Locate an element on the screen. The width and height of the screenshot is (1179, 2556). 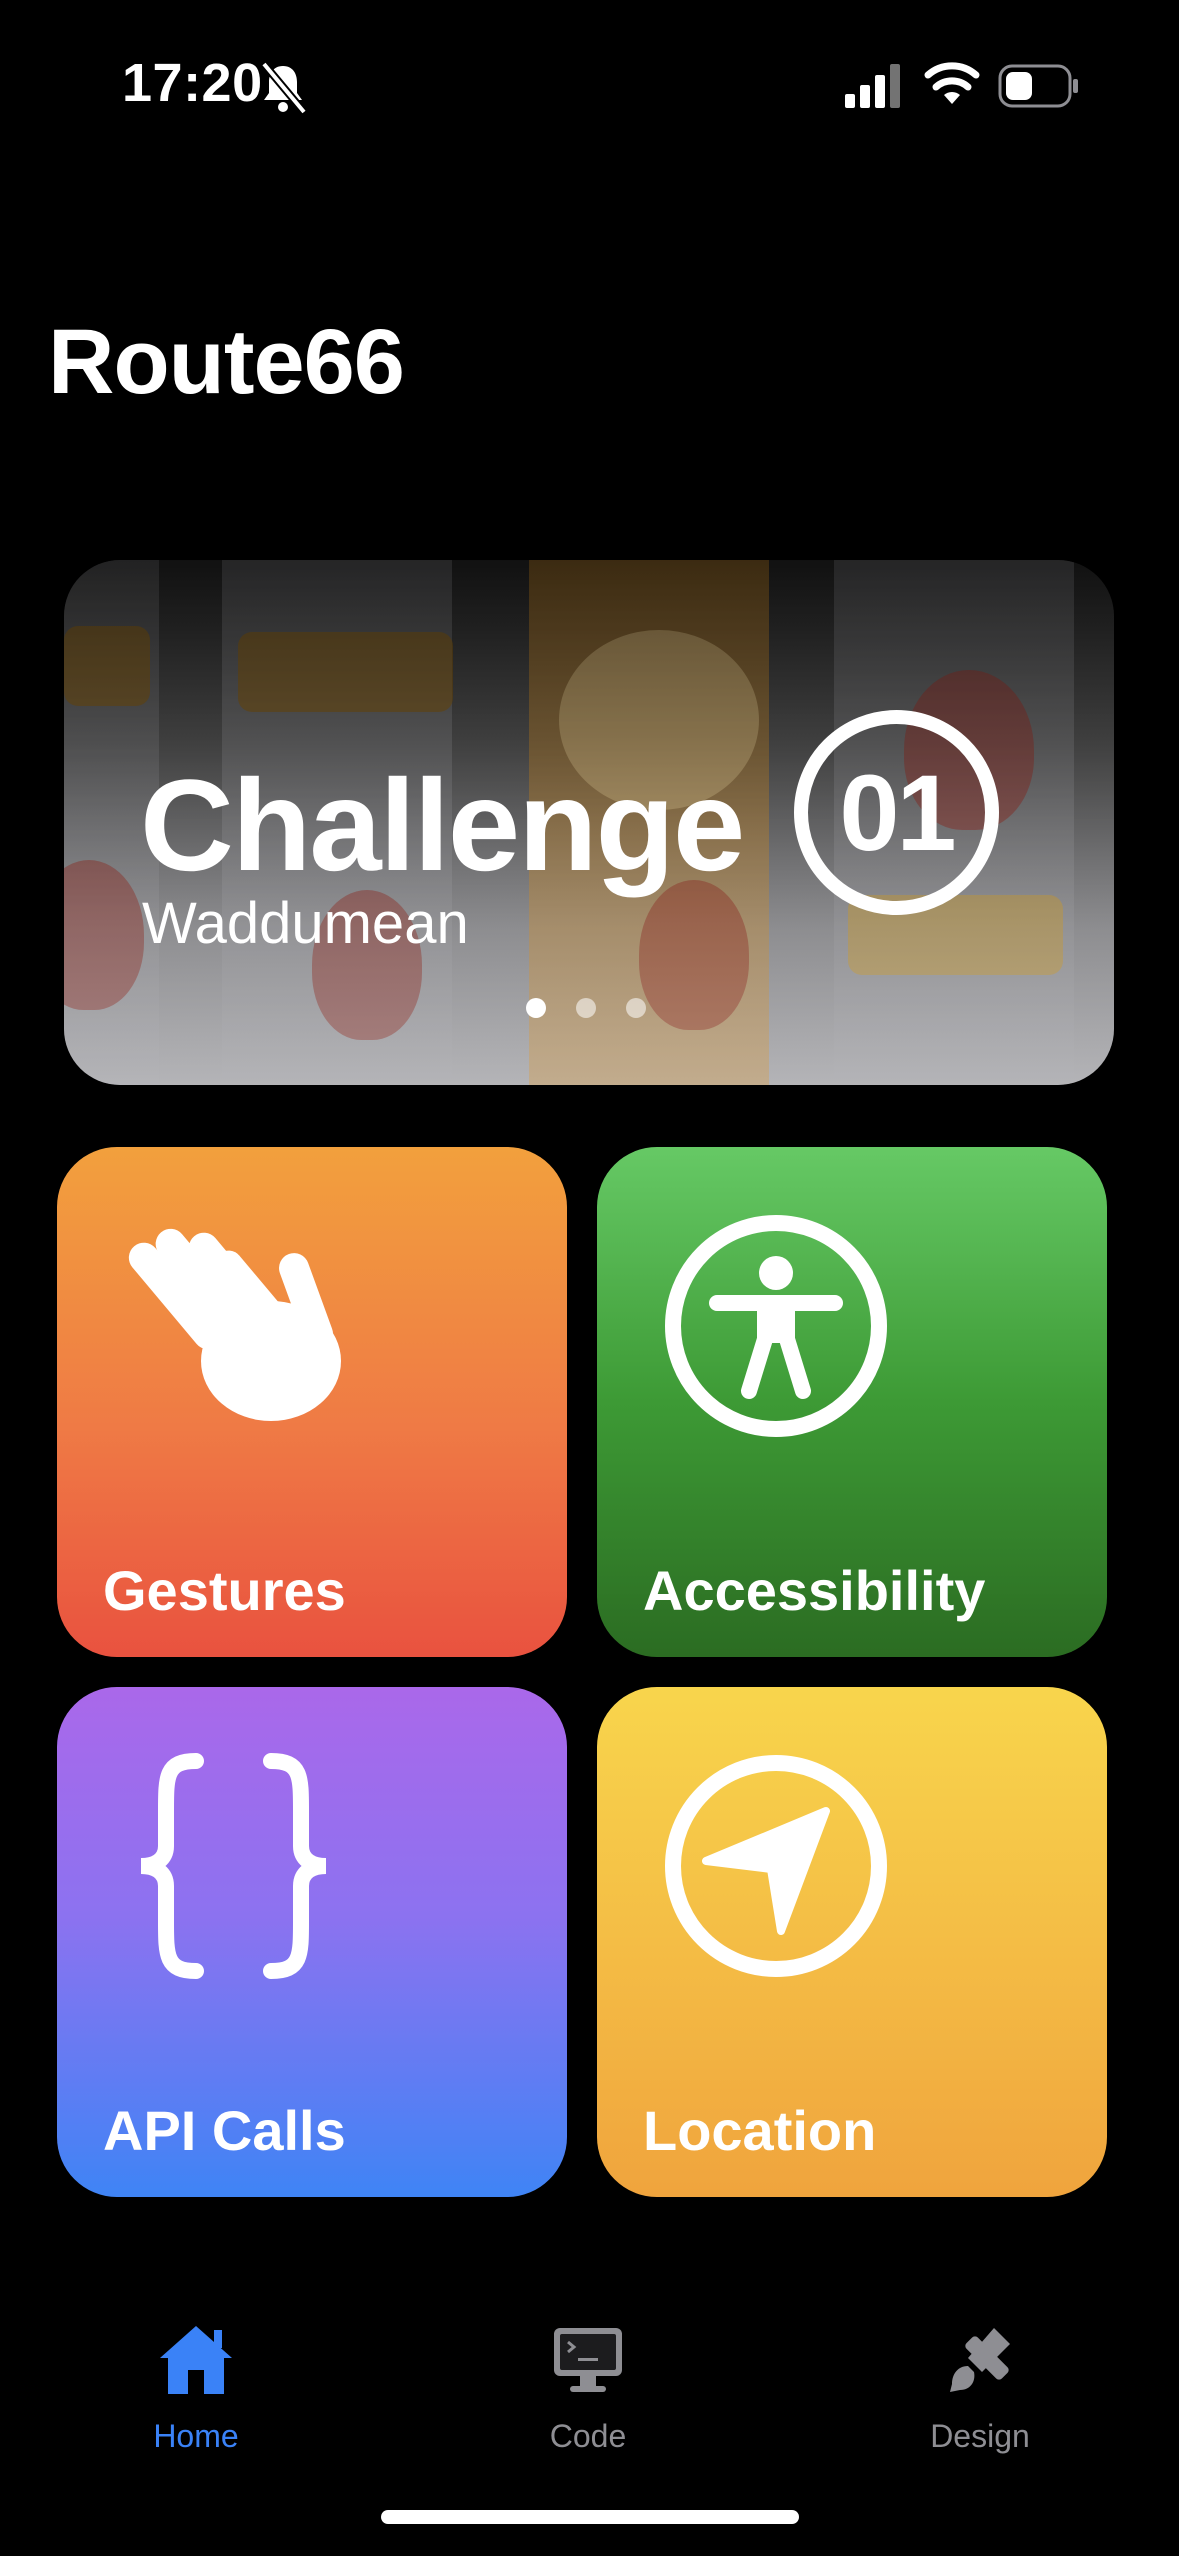
desktop-terminal-icon is located at coordinates (588, 2360).